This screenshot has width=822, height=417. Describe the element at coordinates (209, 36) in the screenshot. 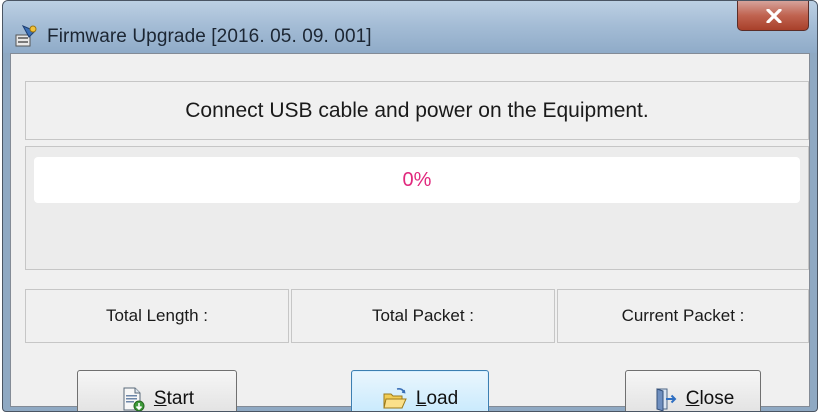

I see `window-title: Firmware Upgrade [2016. 05. 09. 001]` at that location.